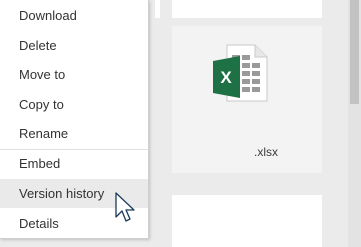 The image size is (361, 247). What do you see at coordinates (354, 123) in the screenshot?
I see `vertical-scrollbar` at bounding box center [354, 123].